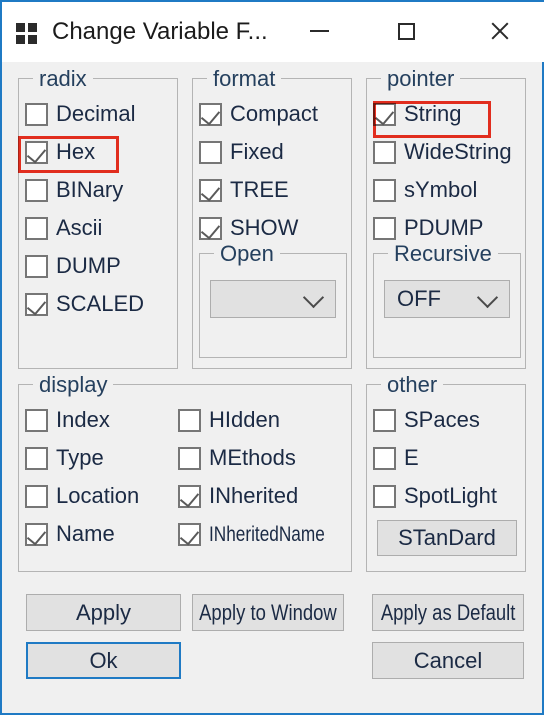 The image size is (544, 715). Describe the element at coordinates (433, 113) in the screenshot. I see `checkbox-label: String` at that location.